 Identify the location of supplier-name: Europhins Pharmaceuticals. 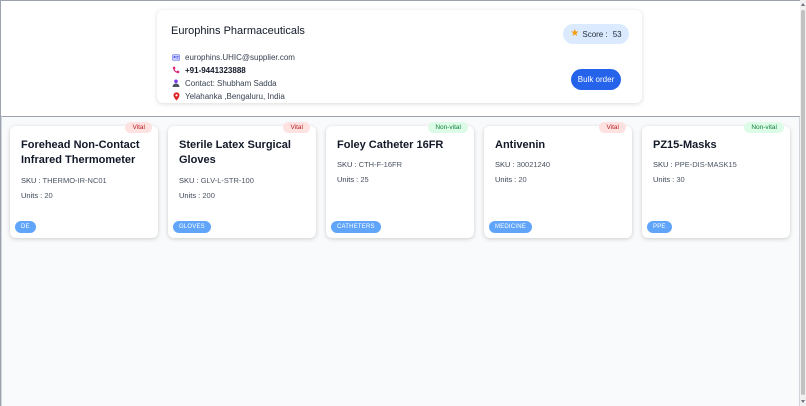
(238, 31).